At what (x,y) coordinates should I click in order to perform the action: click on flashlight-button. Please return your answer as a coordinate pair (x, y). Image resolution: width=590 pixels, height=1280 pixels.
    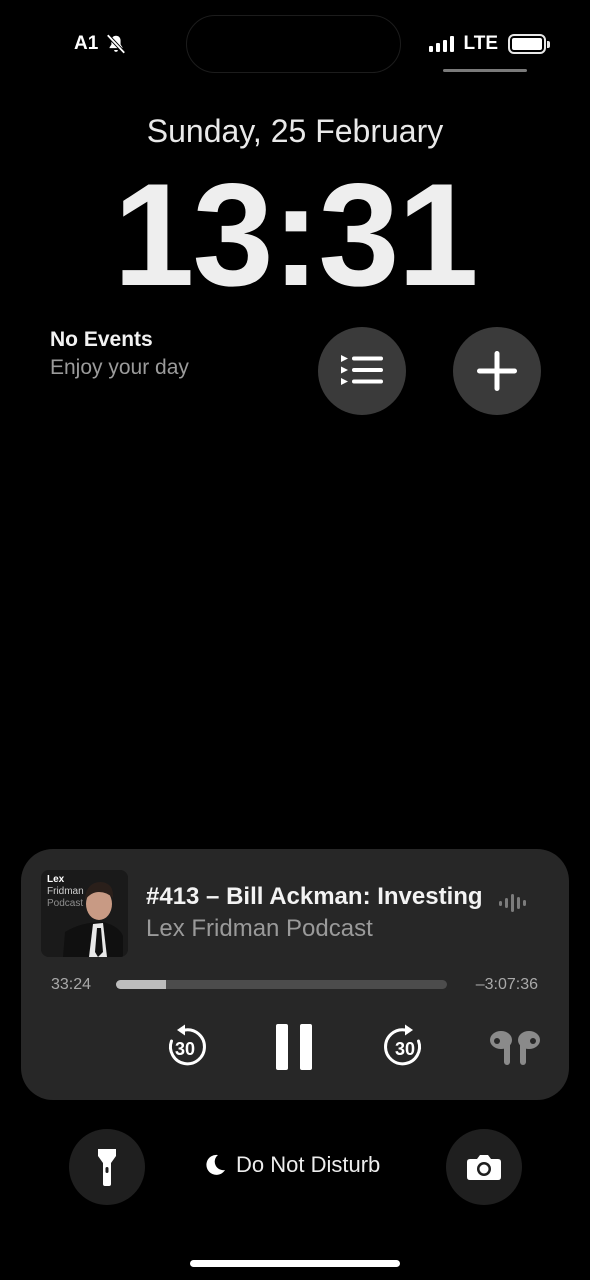
    Looking at the image, I should click on (107, 1167).